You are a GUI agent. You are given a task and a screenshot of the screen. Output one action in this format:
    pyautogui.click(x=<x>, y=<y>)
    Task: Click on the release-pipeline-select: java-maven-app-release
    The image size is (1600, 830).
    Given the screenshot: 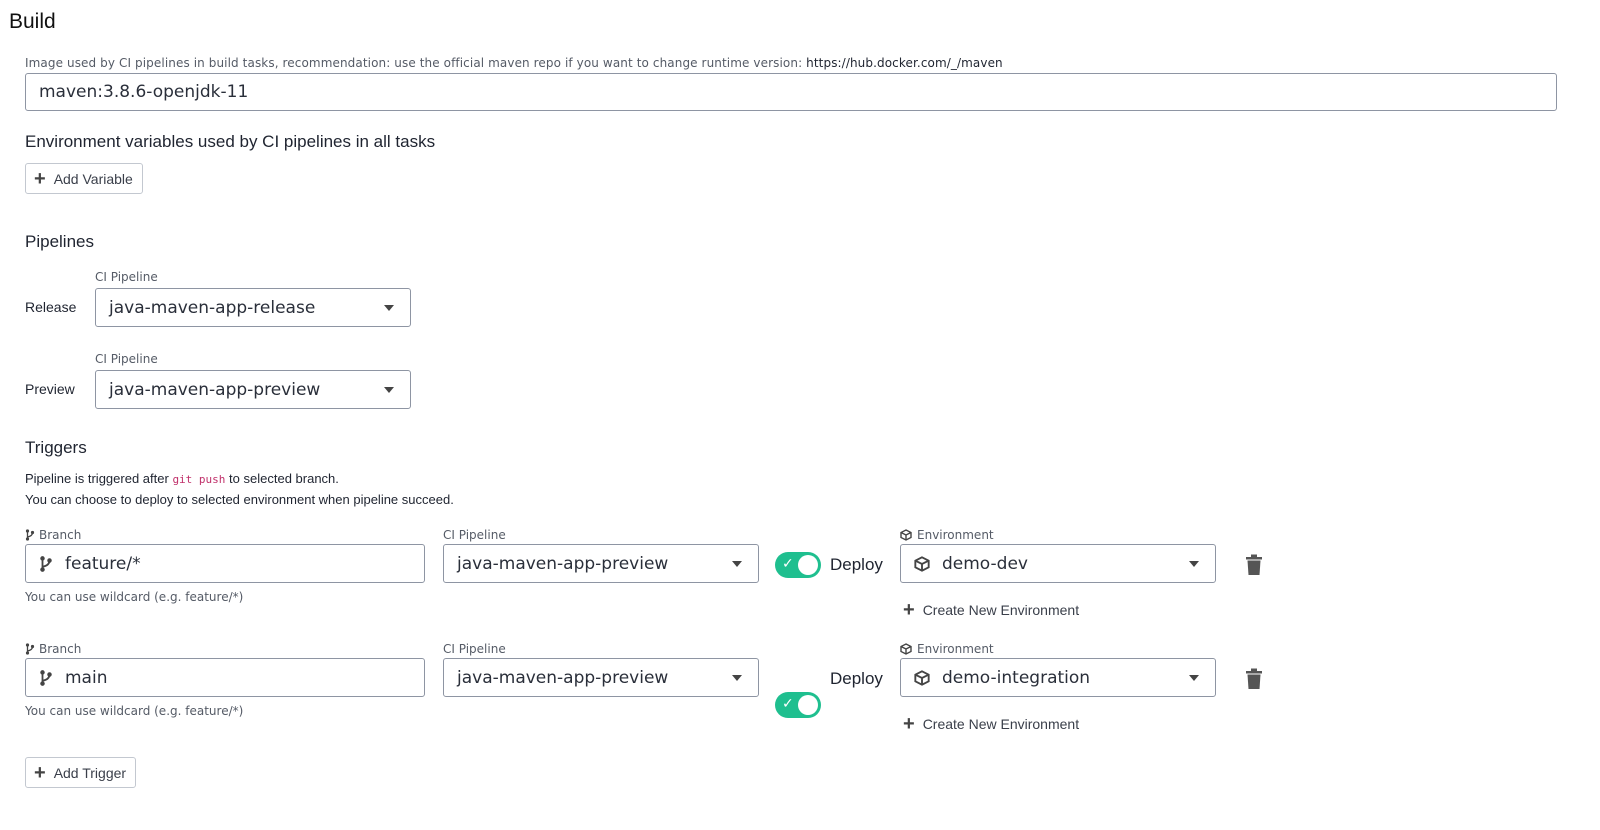 What is the action you would take?
    pyautogui.click(x=253, y=307)
    